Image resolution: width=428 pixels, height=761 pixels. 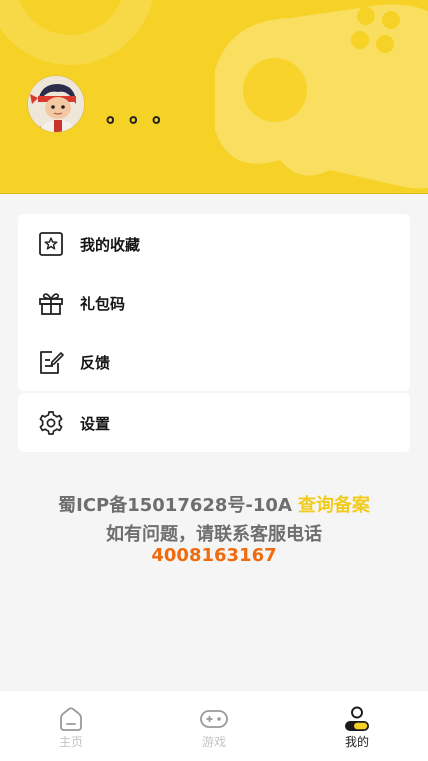 I want to click on menu-label-settings: 设置, so click(x=95, y=424).